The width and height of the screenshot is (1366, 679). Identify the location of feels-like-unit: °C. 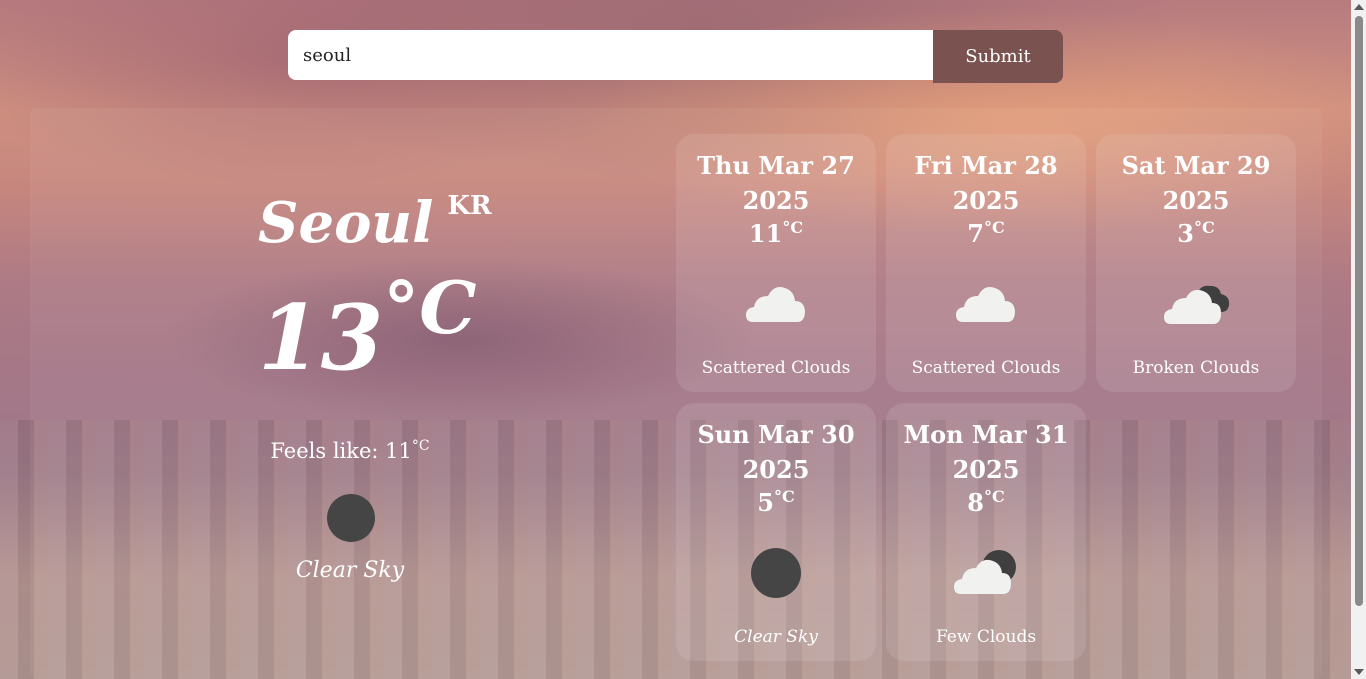
(420, 446).